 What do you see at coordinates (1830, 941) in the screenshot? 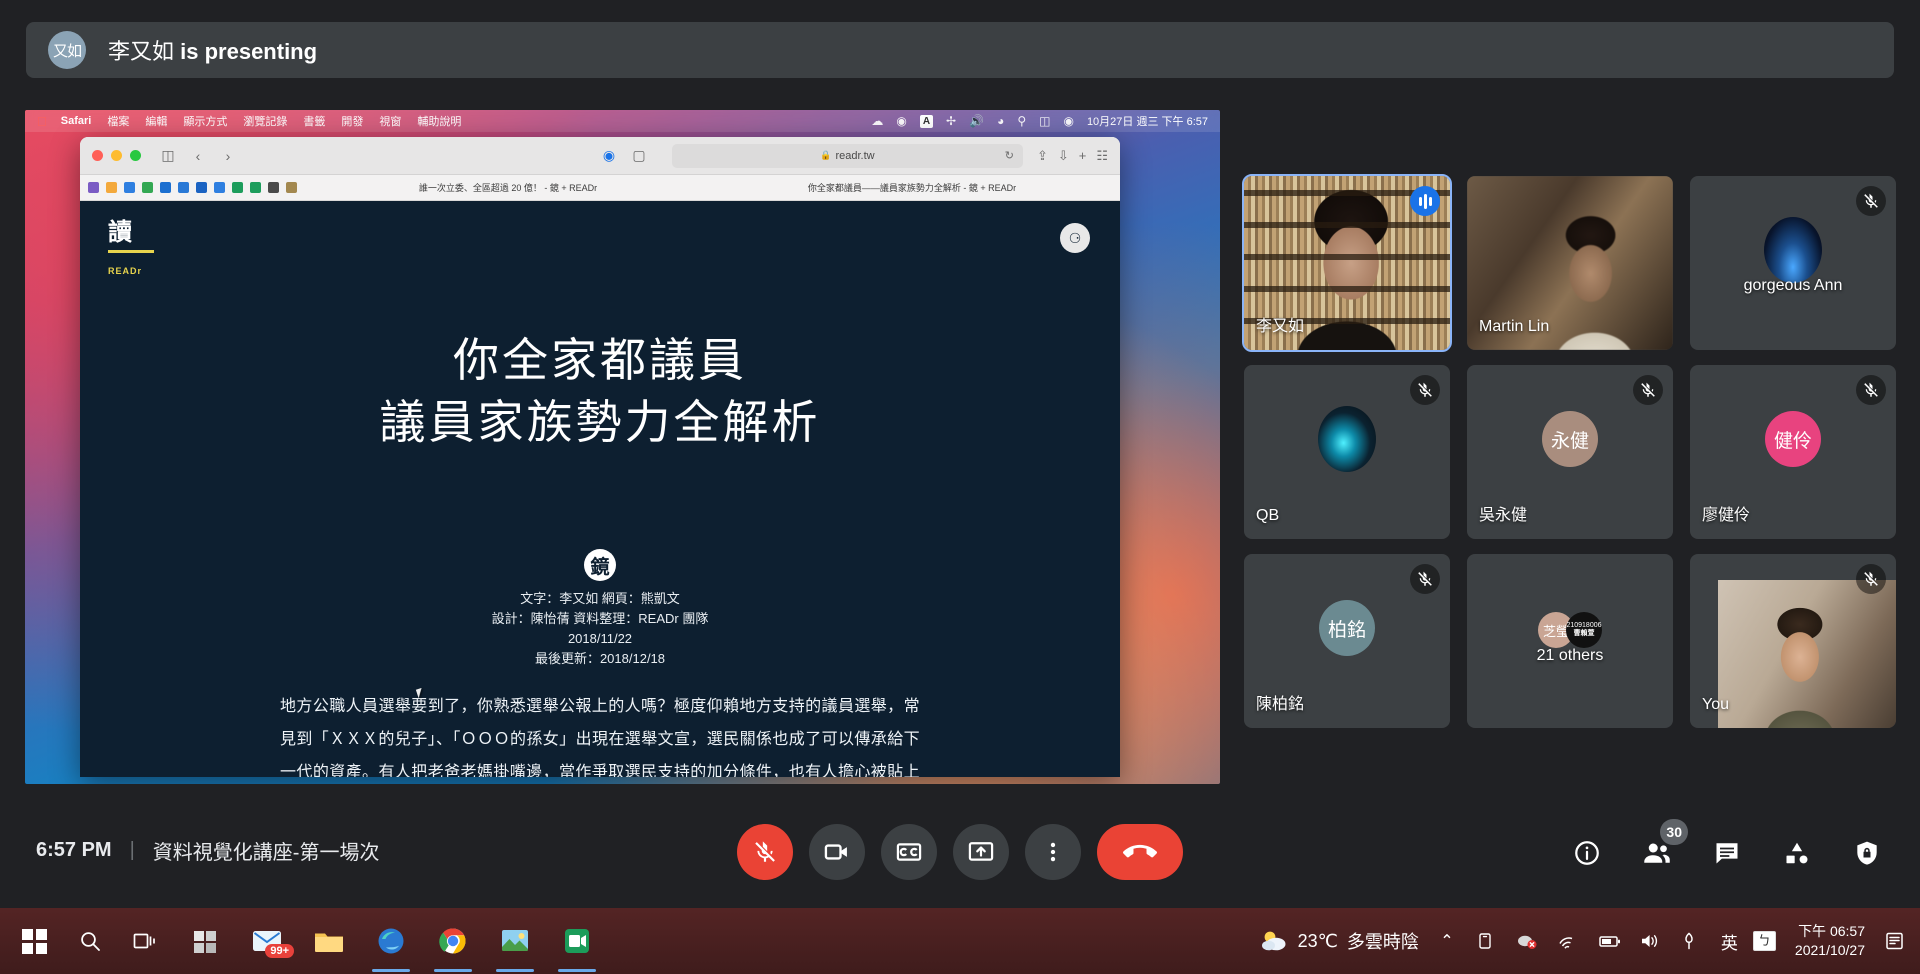
I see `taskbar-clock: 下午 06:57 2021/10/27` at bounding box center [1830, 941].